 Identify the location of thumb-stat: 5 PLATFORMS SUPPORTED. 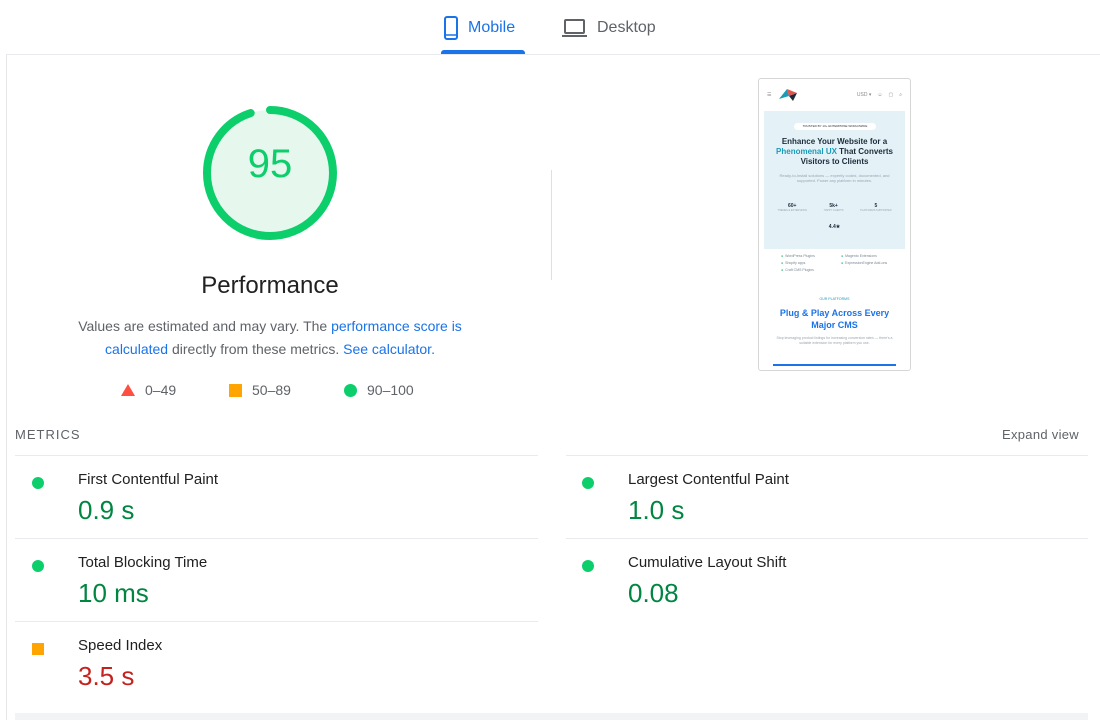
(875, 207).